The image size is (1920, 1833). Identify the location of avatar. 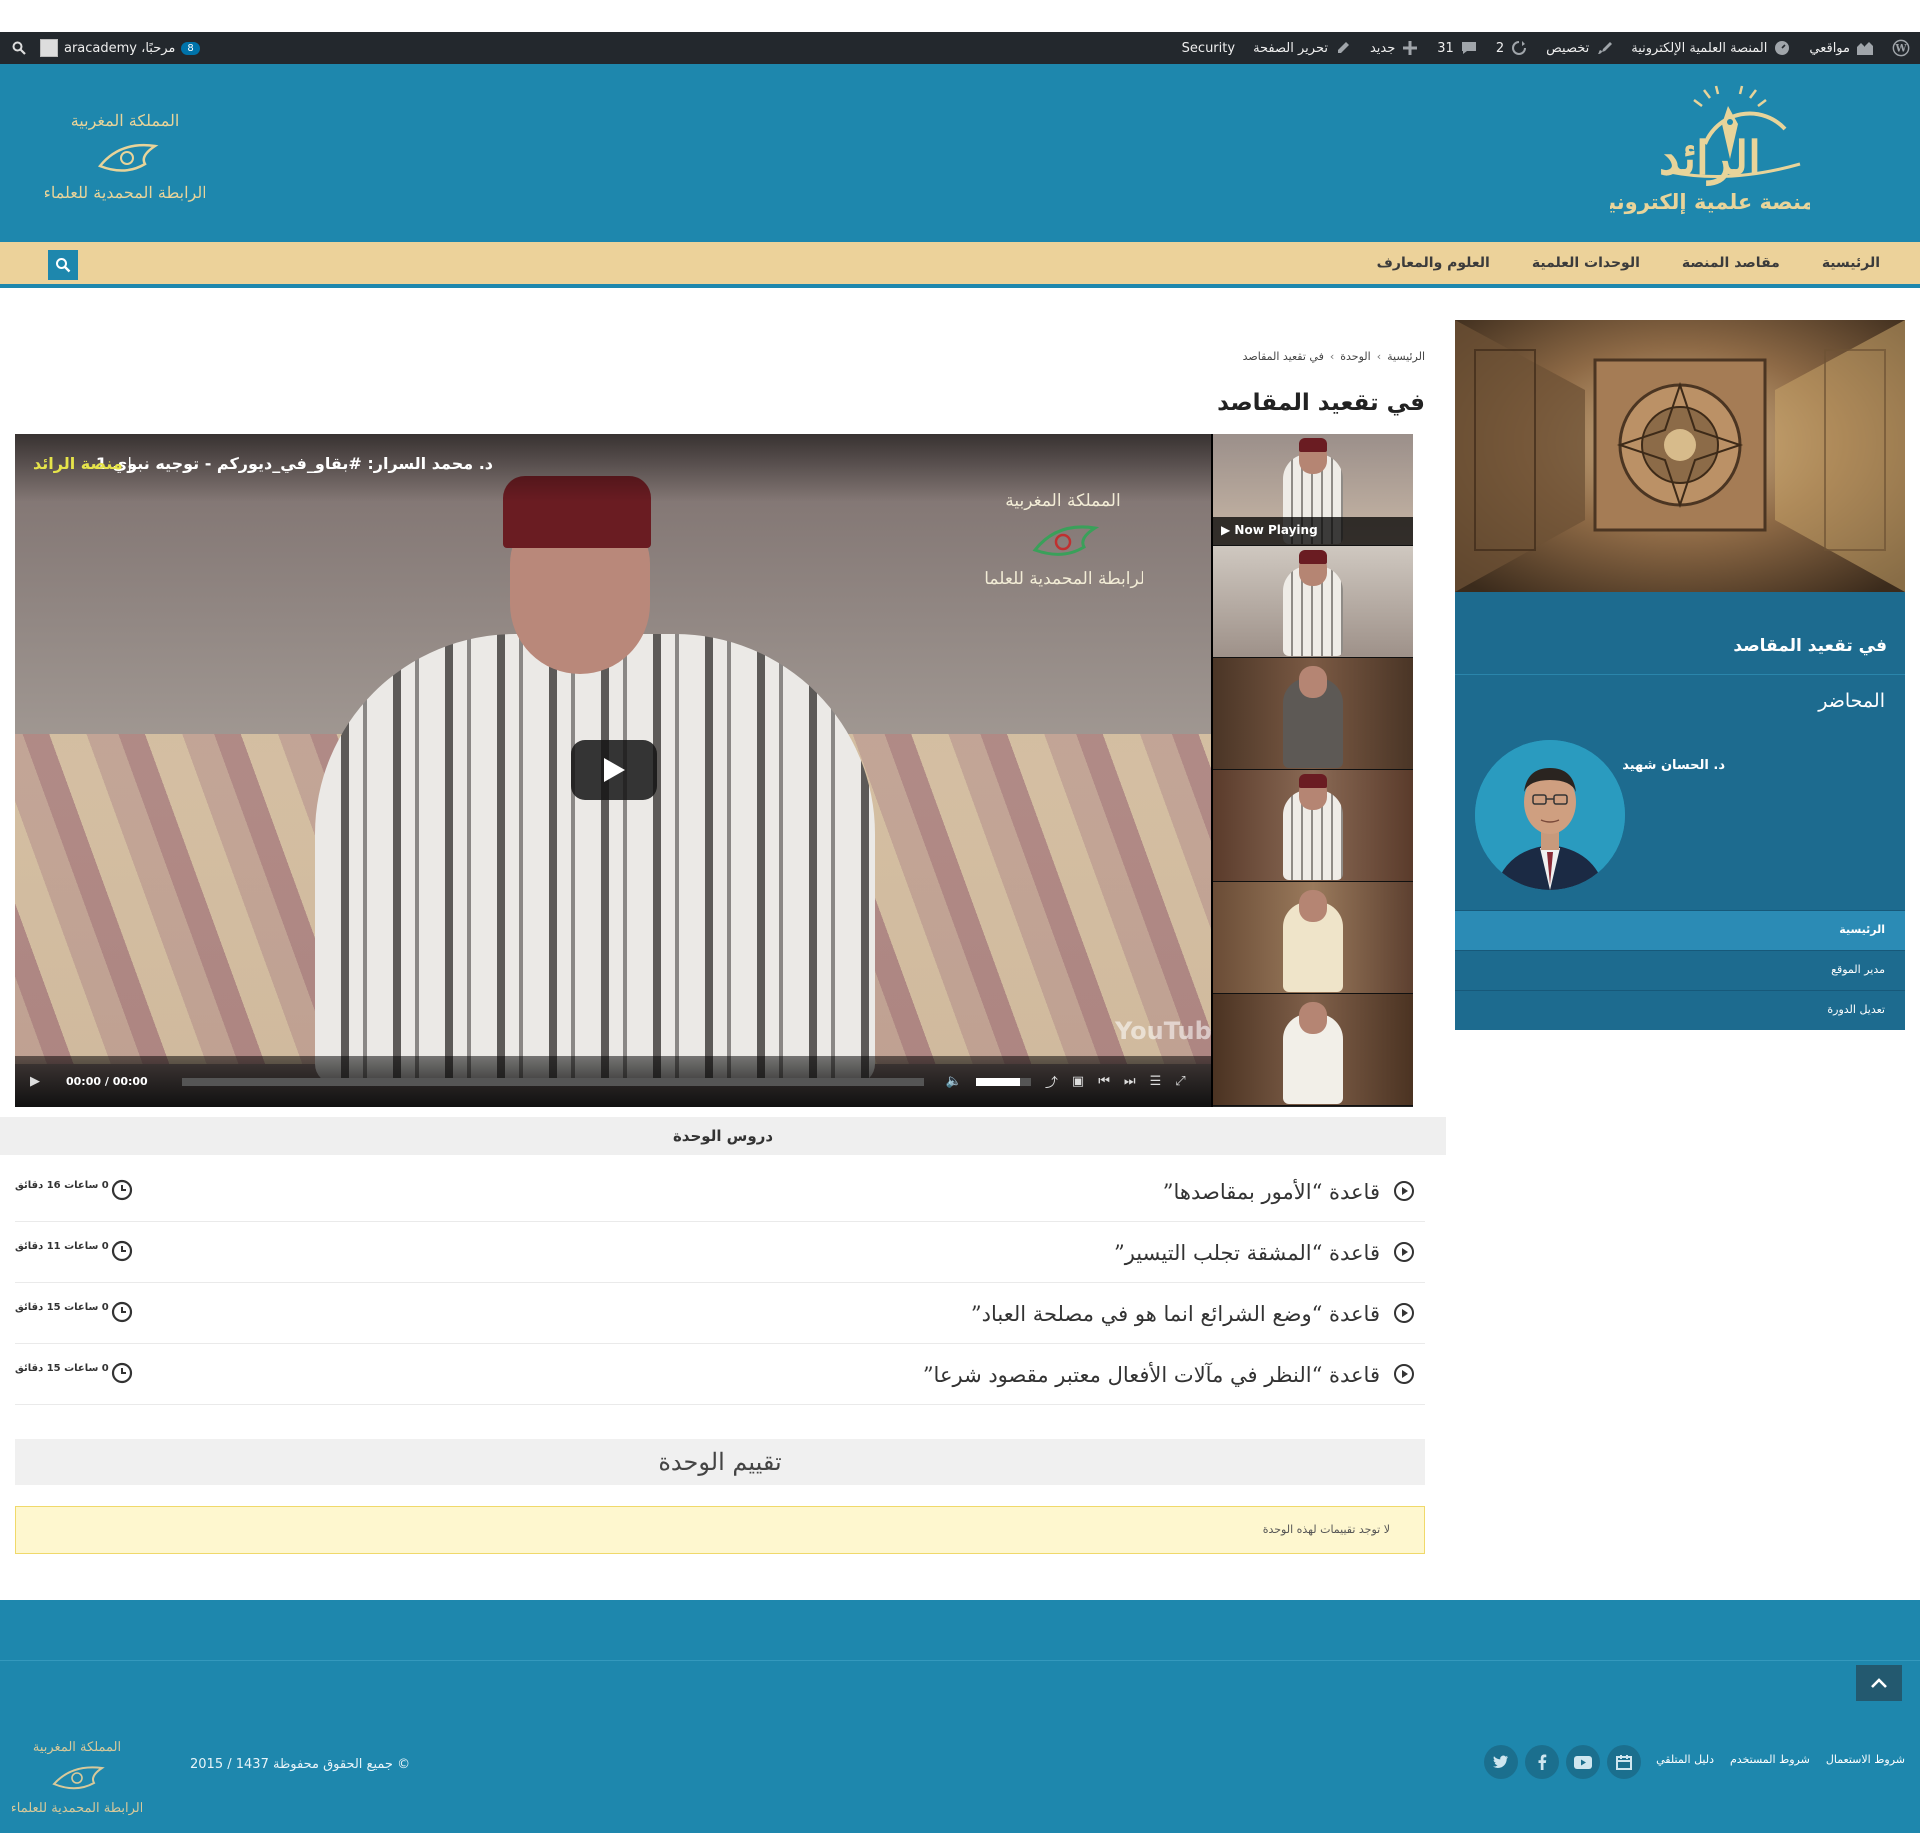
(49, 48).